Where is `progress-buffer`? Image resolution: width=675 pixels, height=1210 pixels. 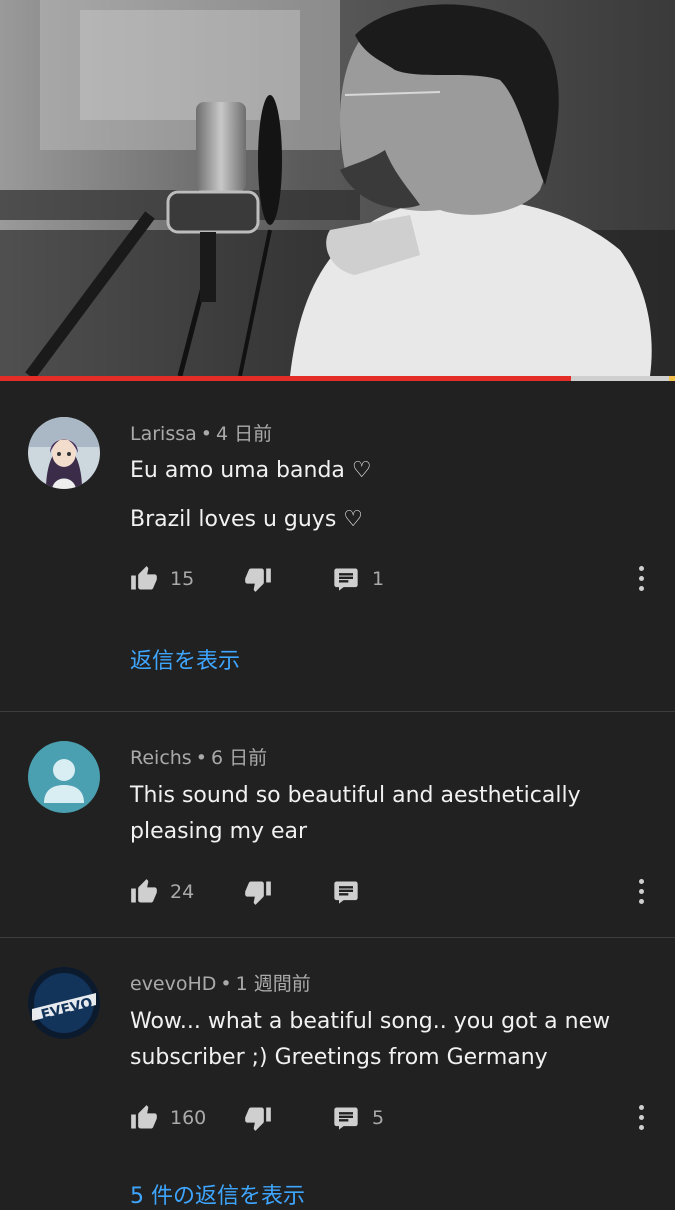
progress-buffer is located at coordinates (672, 378).